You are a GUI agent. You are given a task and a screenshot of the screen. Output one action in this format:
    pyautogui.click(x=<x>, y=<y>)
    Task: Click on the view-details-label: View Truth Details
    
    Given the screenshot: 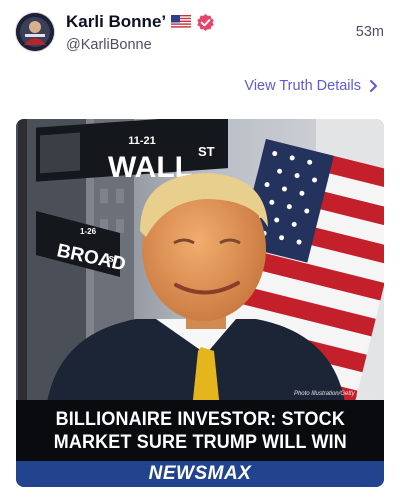 What is the action you would take?
    pyautogui.click(x=302, y=86)
    